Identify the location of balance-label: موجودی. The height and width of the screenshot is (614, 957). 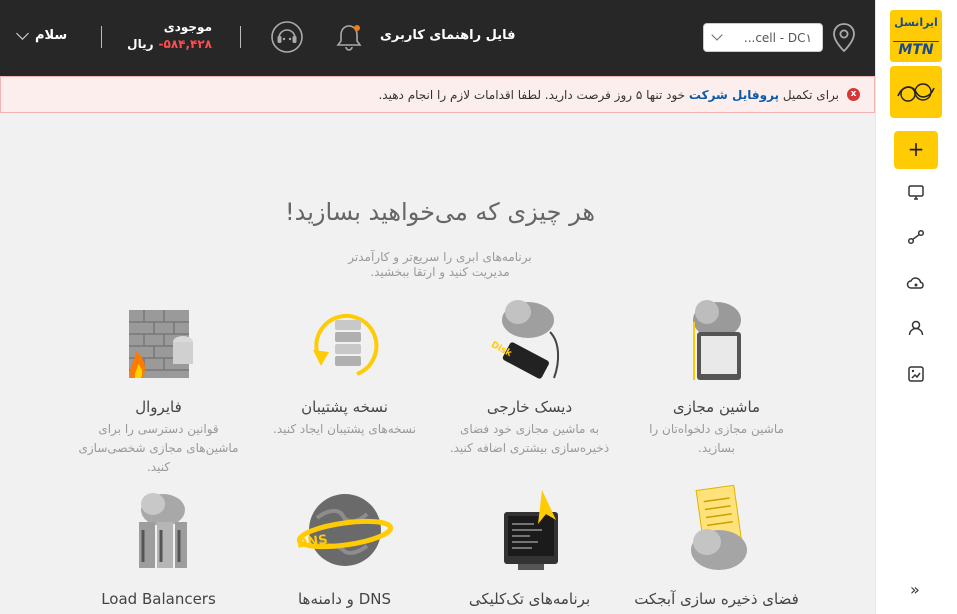
(187, 27).